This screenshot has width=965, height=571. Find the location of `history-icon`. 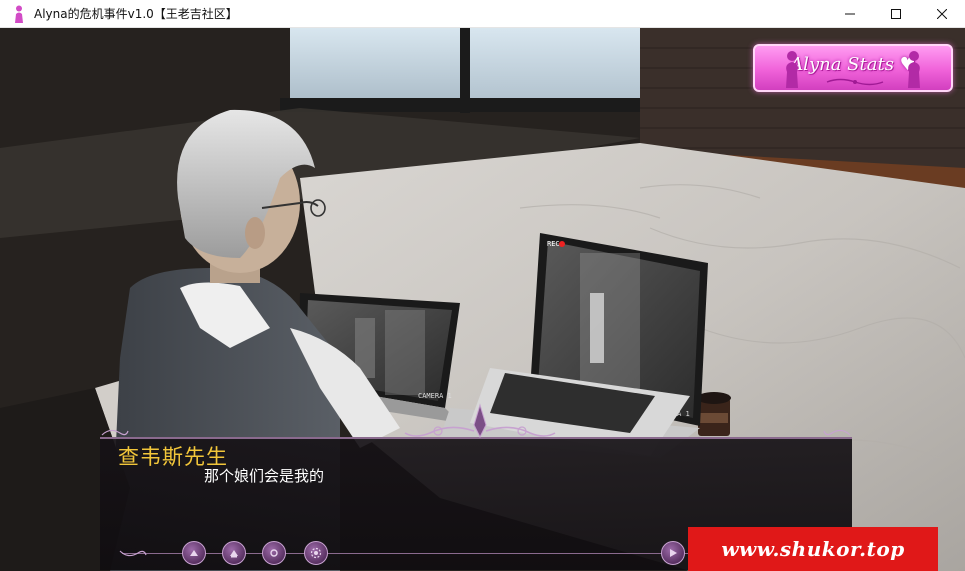

history-icon is located at coordinates (194, 553).